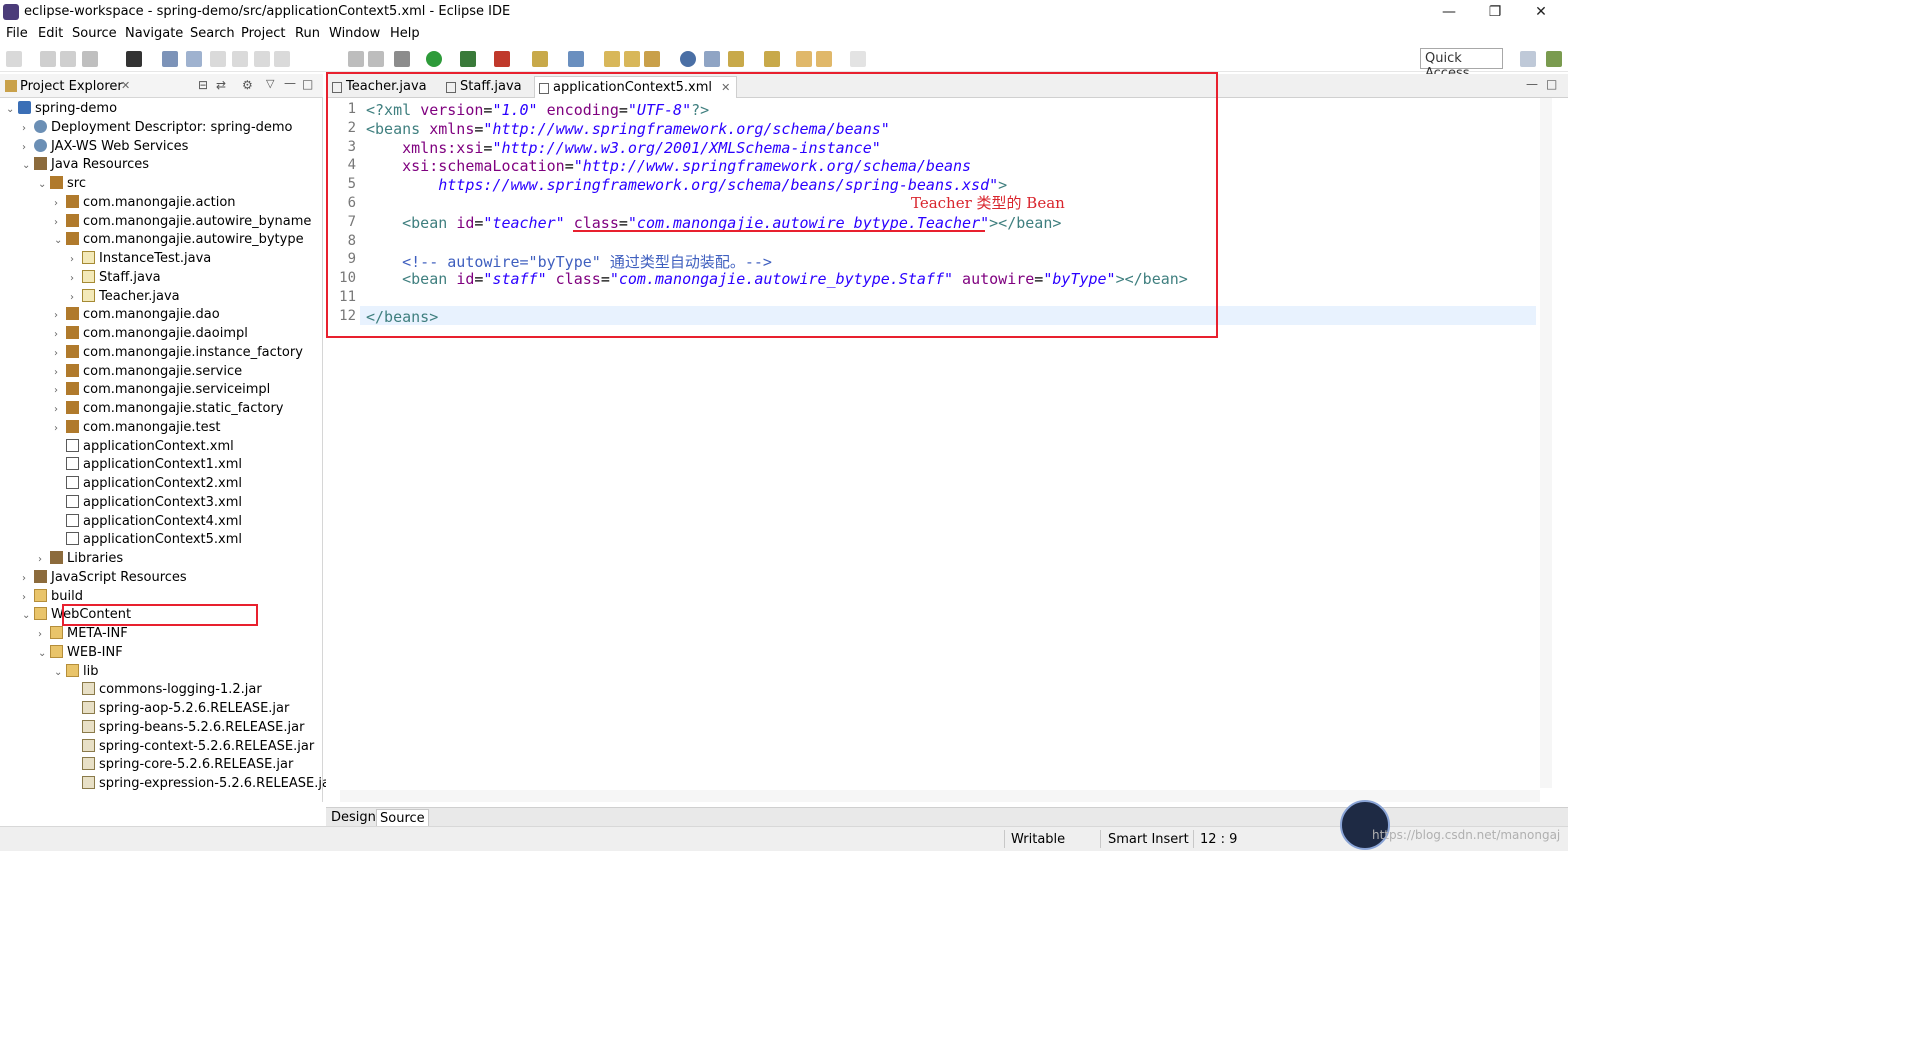  Describe the element at coordinates (502, 59) in the screenshot. I see `external-tools-icon` at that location.